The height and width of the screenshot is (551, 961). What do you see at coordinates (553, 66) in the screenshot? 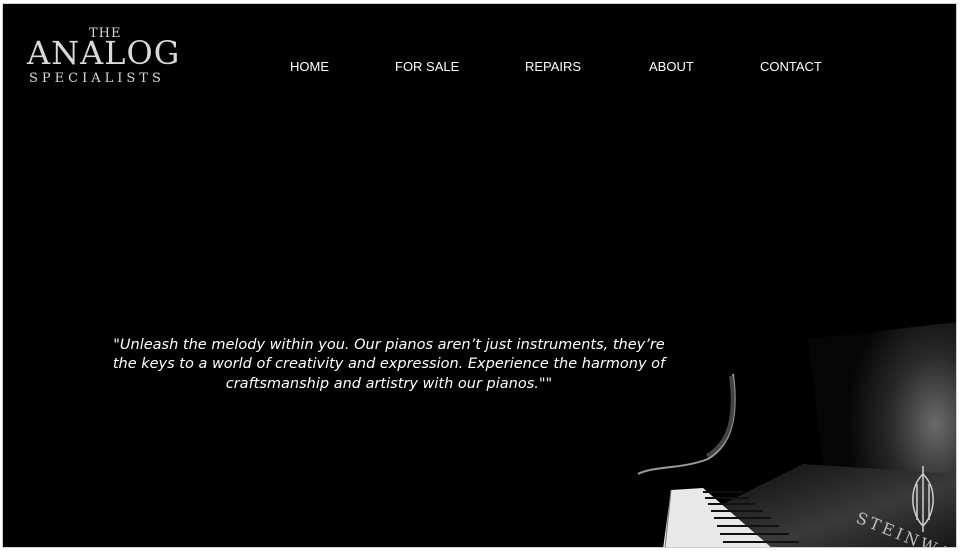
I see `nav-repairs: REPAIRS` at bounding box center [553, 66].